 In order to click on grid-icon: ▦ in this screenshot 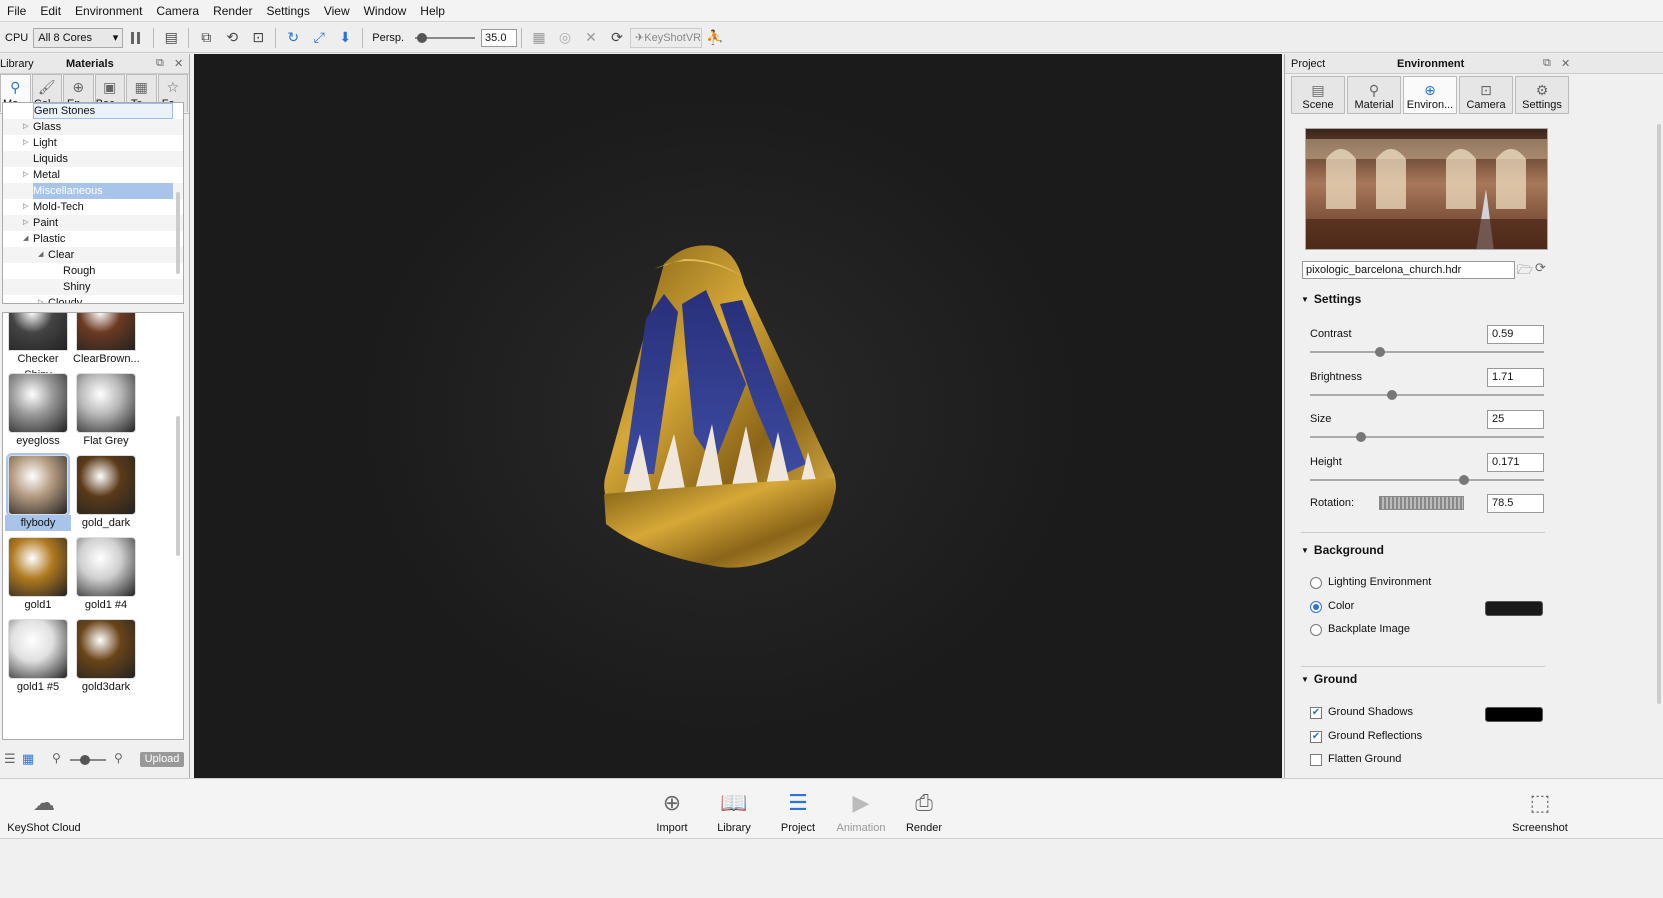, I will do `click(539, 38)`.